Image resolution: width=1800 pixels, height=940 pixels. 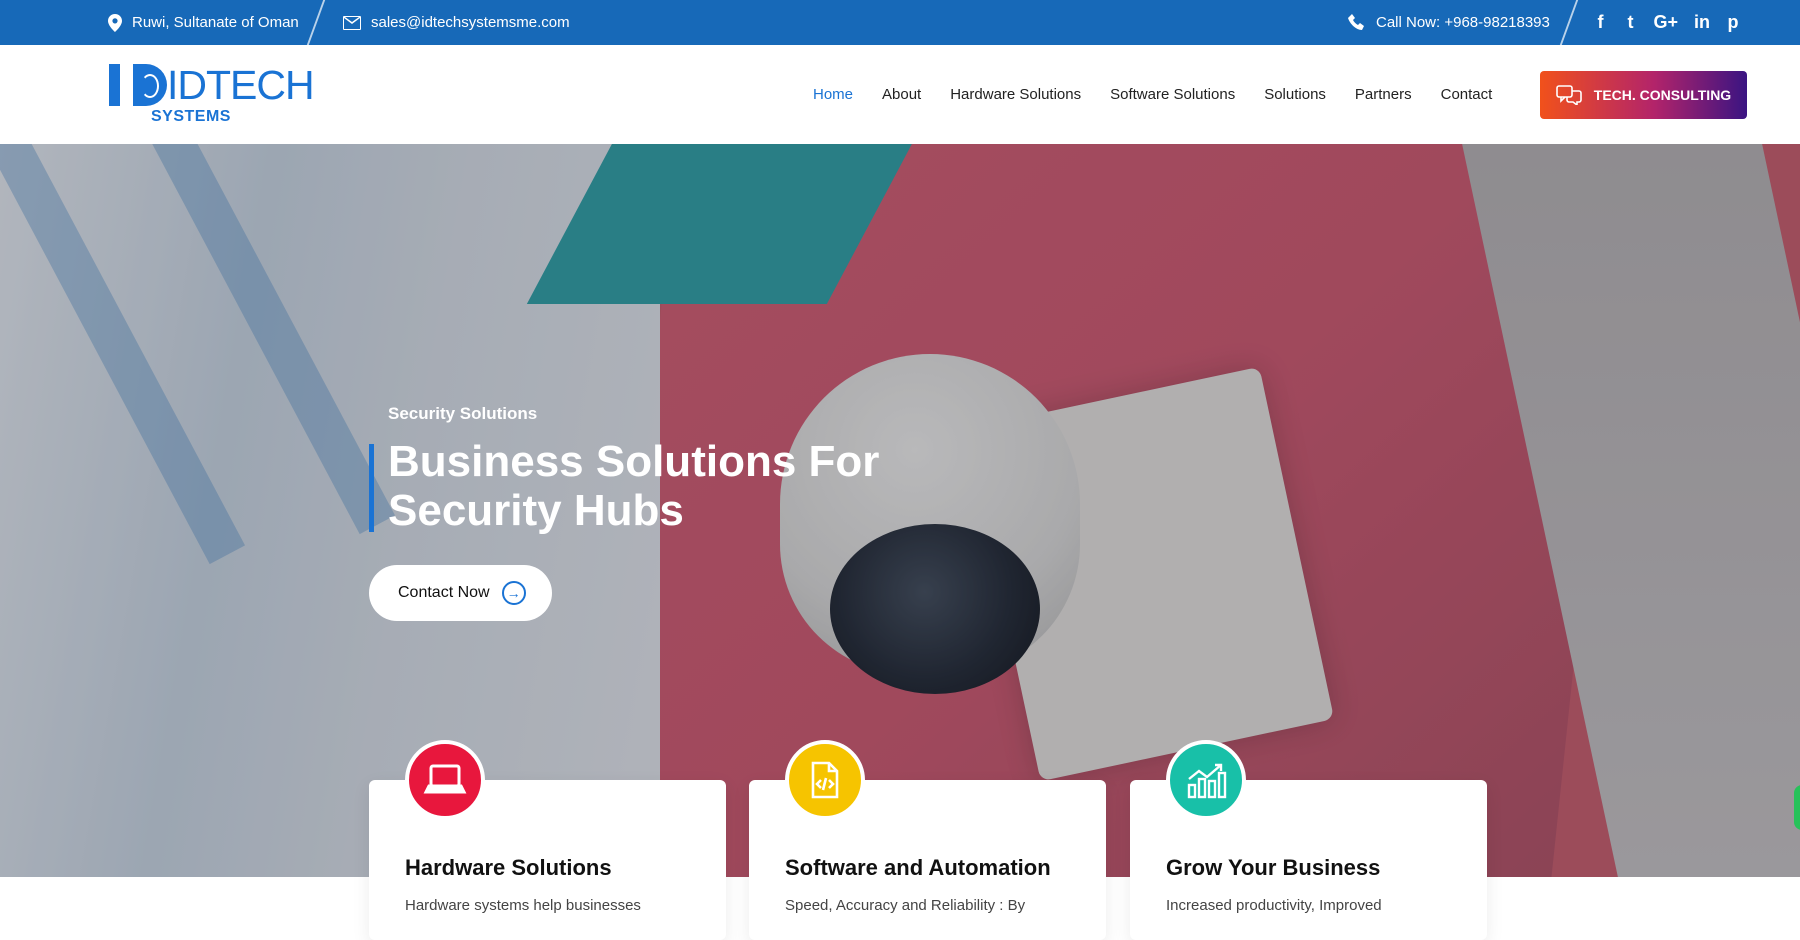 I want to click on email-info: sales@idtechsystemsme.com, so click(x=456, y=22).